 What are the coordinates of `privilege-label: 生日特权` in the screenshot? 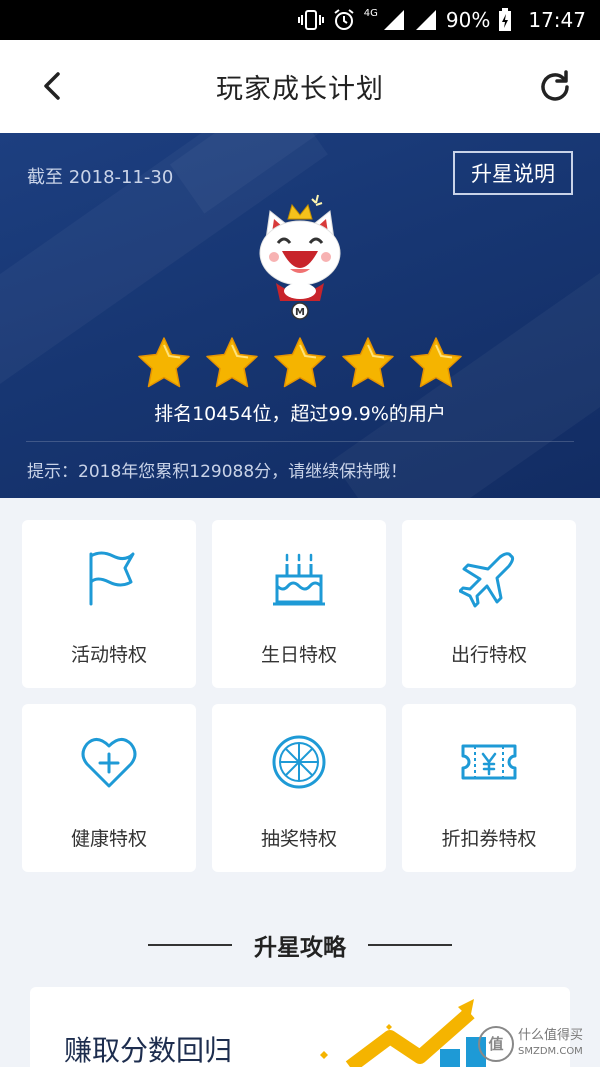 It's located at (298, 655).